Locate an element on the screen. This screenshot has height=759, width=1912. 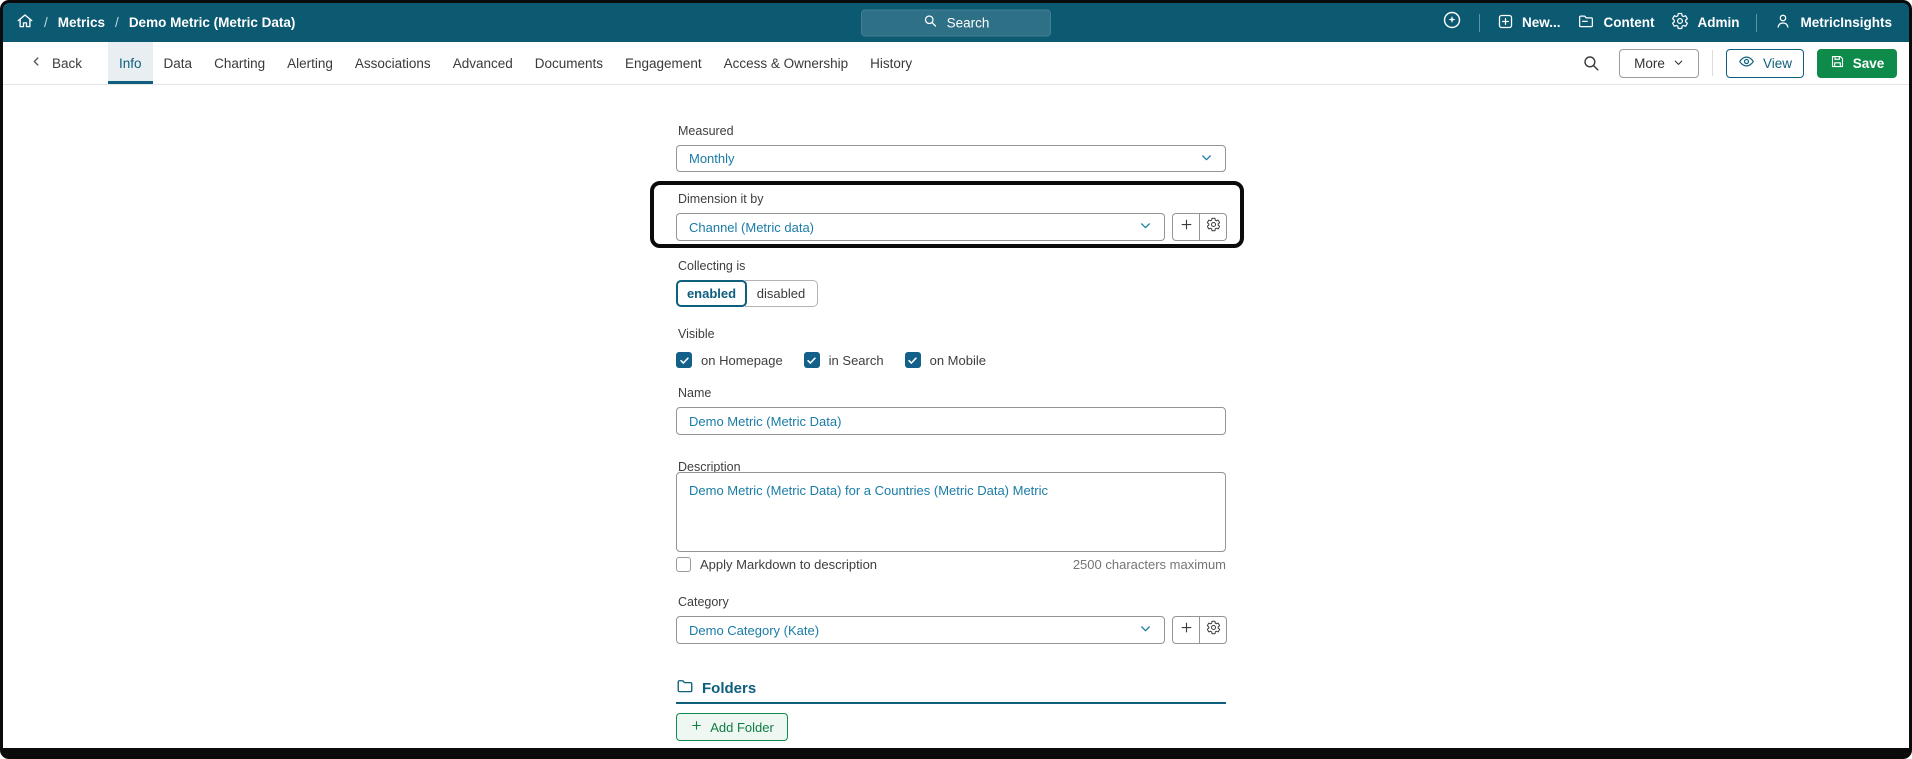
tab-history: History is located at coordinates (891, 63).